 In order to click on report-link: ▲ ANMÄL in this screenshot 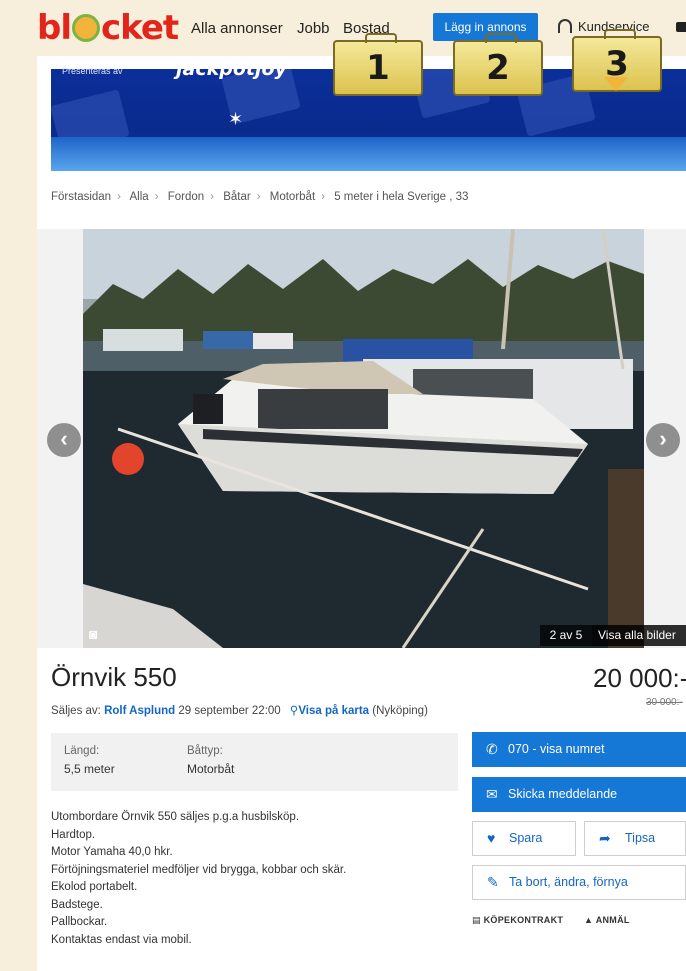, I will do `click(607, 920)`.